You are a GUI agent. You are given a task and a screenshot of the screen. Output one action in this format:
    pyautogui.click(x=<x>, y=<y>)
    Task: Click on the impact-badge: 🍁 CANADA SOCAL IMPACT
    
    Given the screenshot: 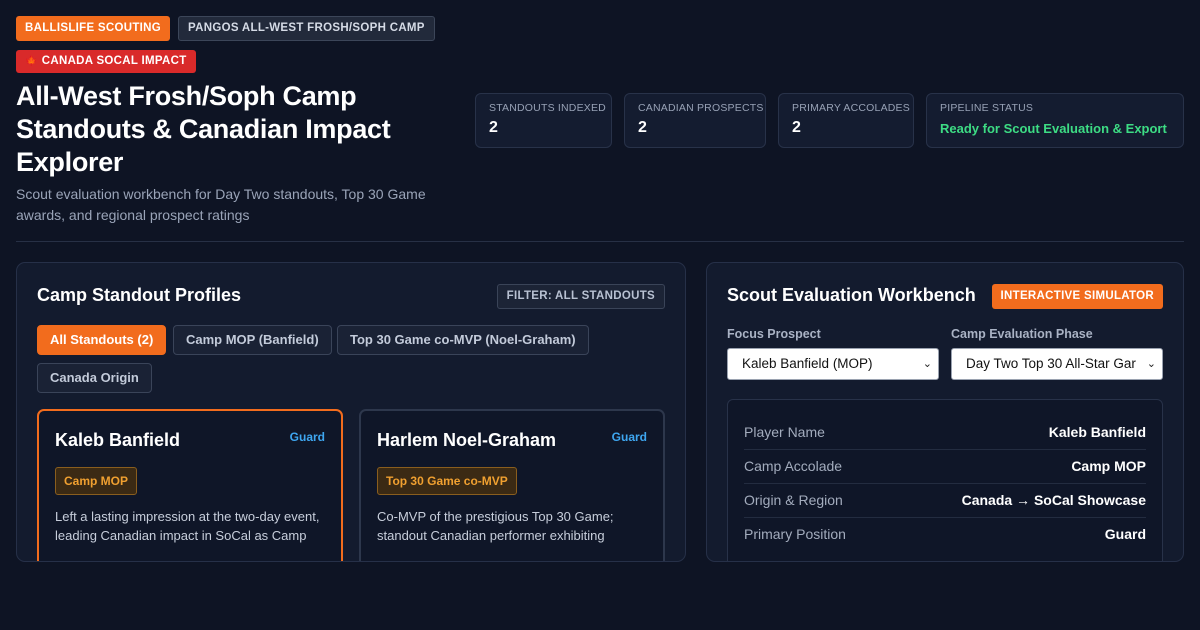 What is the action you would take?
    pyautogui.click(x=106, y=61)
    